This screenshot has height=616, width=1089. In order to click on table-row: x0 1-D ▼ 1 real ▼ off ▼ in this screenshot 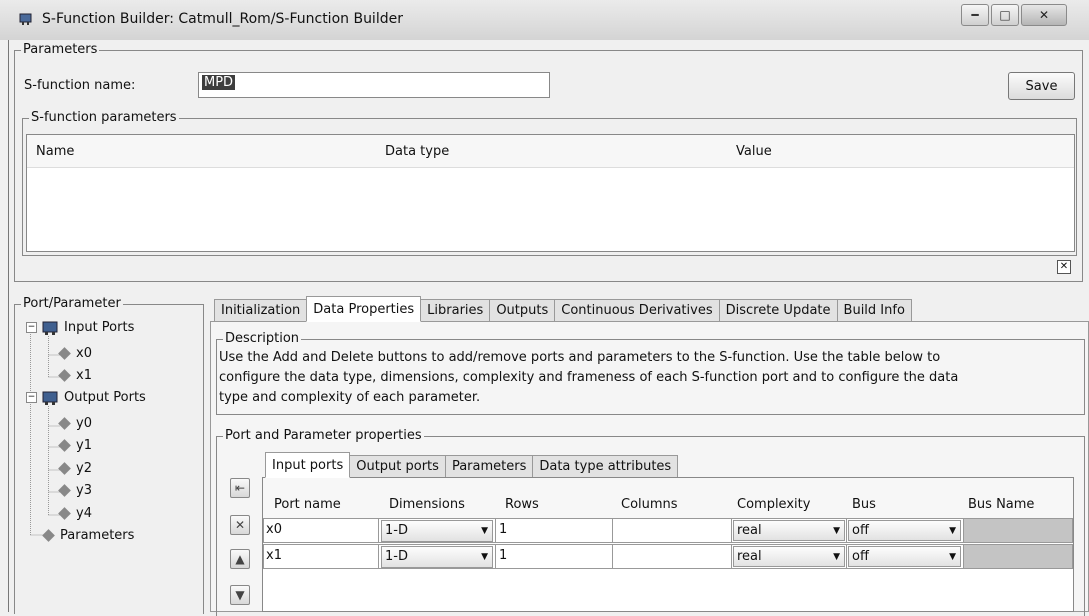, I will do `click(668, 530)`.